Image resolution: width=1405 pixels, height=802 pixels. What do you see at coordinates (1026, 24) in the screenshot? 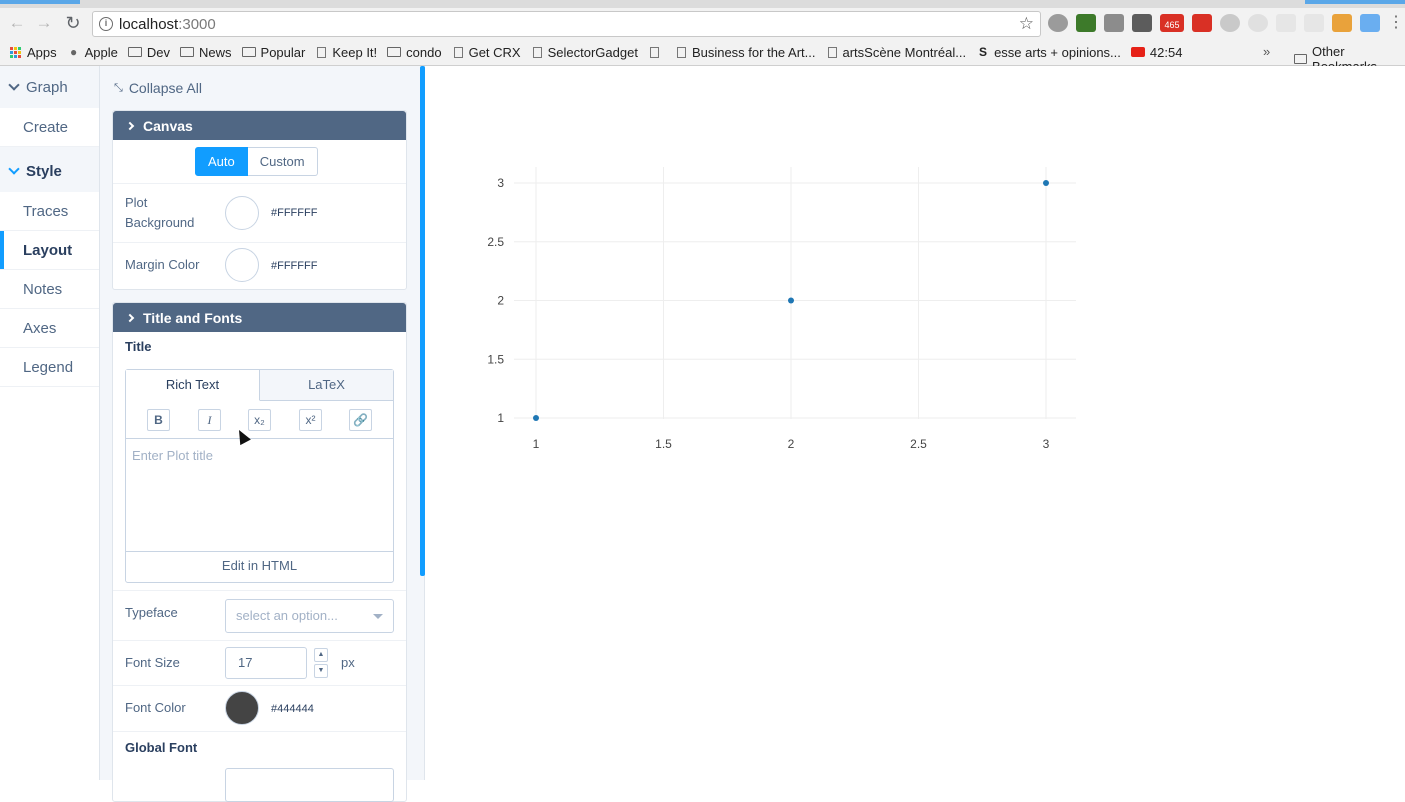
I see `bookmark-star-icon: ☆` at bounding box center [1026, 24].